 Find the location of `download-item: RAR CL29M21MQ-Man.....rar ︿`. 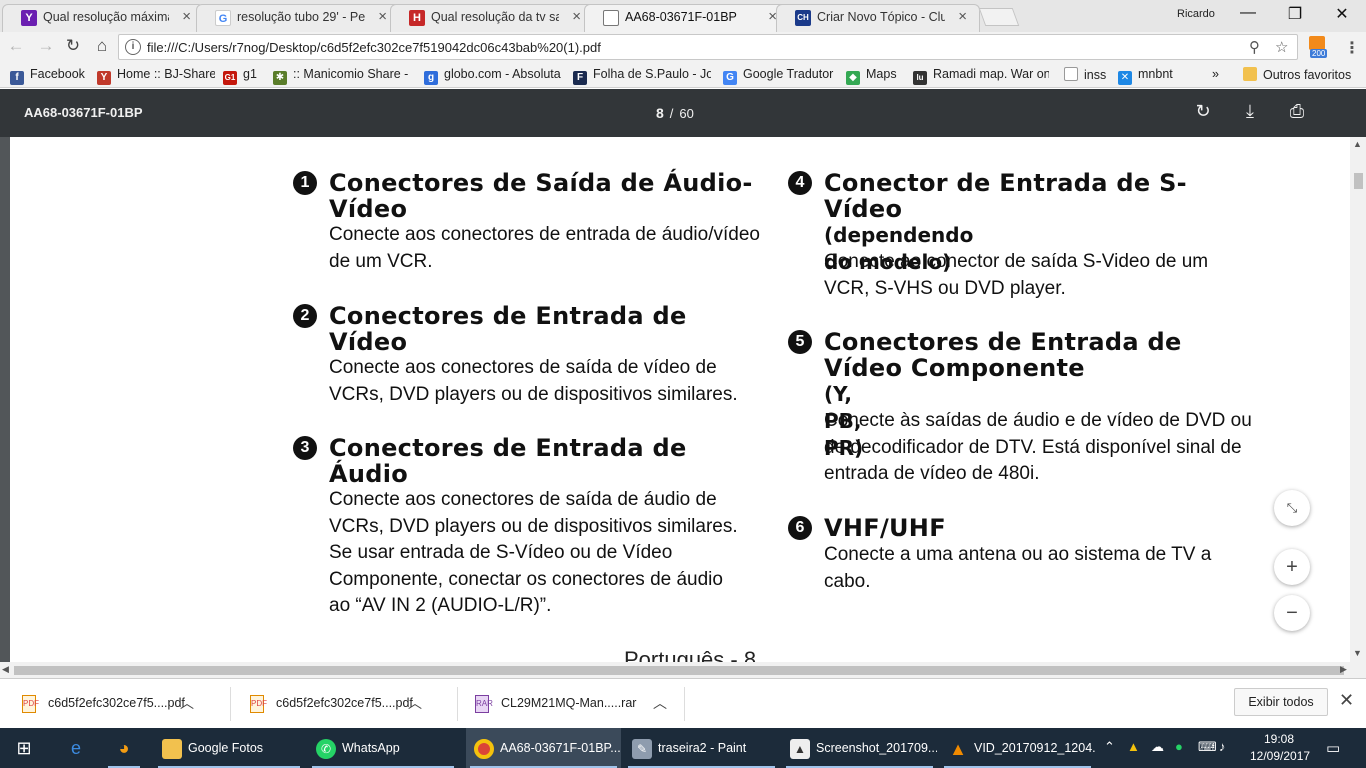

download-item: RAR CL29M21MQ-Man.....rar ︿ is located at coordinates (560, 704).